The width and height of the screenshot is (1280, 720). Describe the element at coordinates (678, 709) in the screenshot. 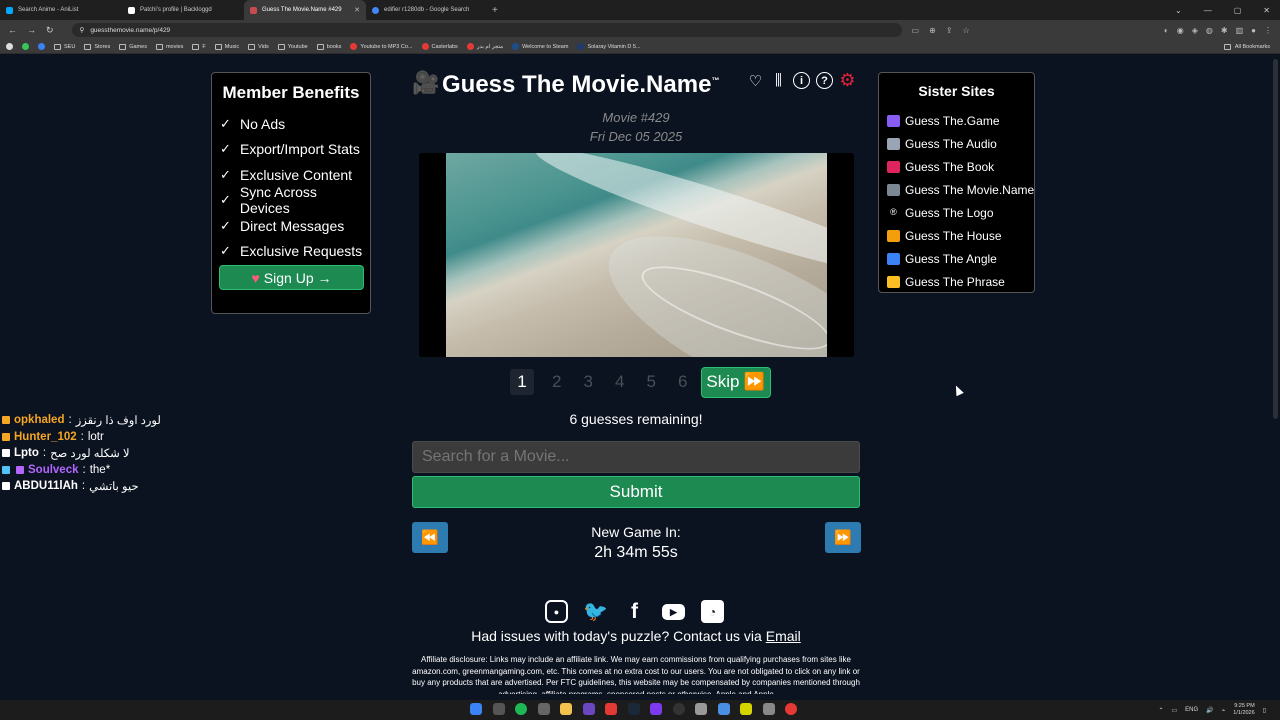

I see `obs-icon` at that location.